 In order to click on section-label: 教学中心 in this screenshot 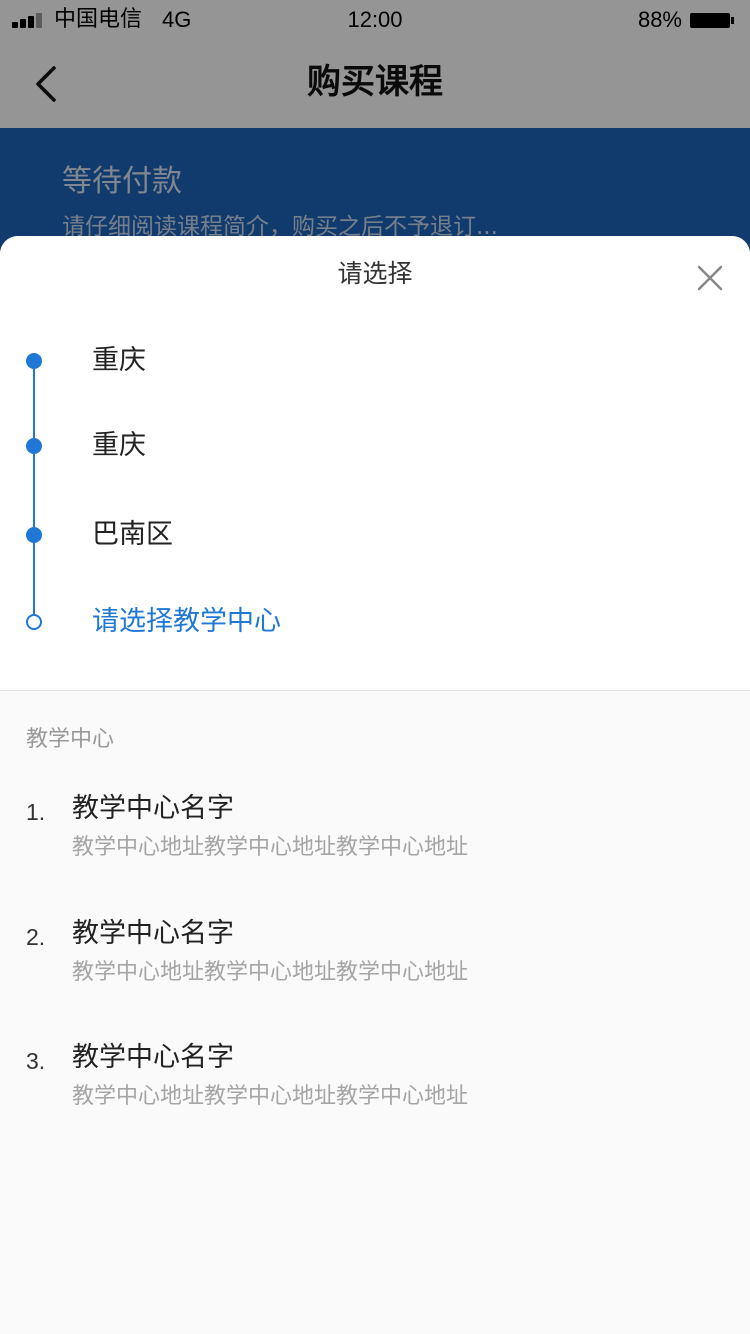, I will do `click(70, 739)`.